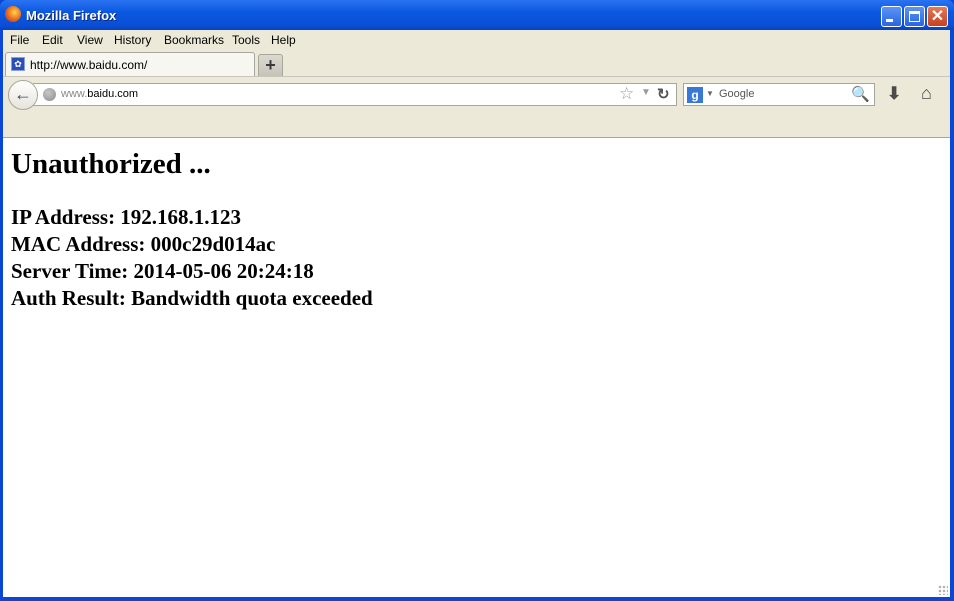  I want to click on home-icon: ⌂, so click(926, 93).